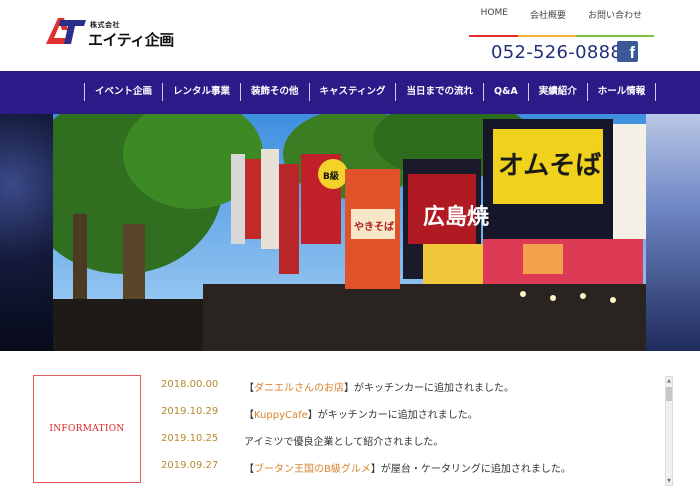 This screenshot has width=700, height=500. What do you see at coordinates (274, 92) in the screenshot?
I see `main-nav-item: 装飾その他` at bounding box center [274, 92].